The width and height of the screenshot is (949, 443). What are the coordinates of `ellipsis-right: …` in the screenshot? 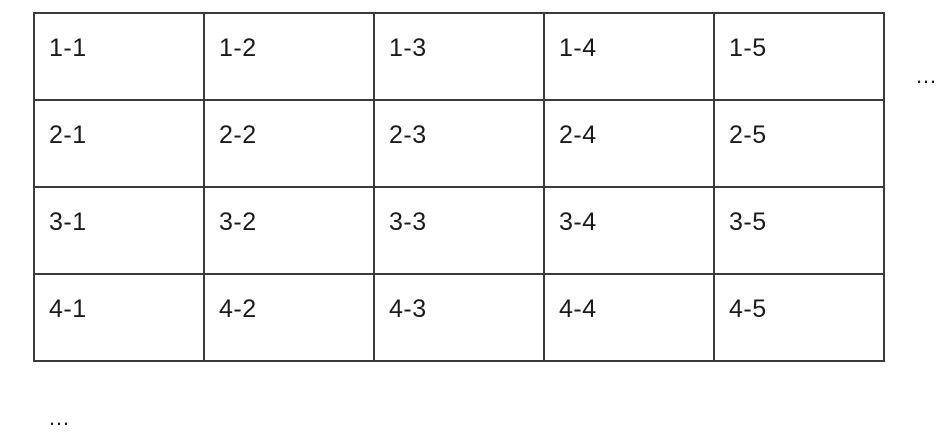 It's located at (926, 75).